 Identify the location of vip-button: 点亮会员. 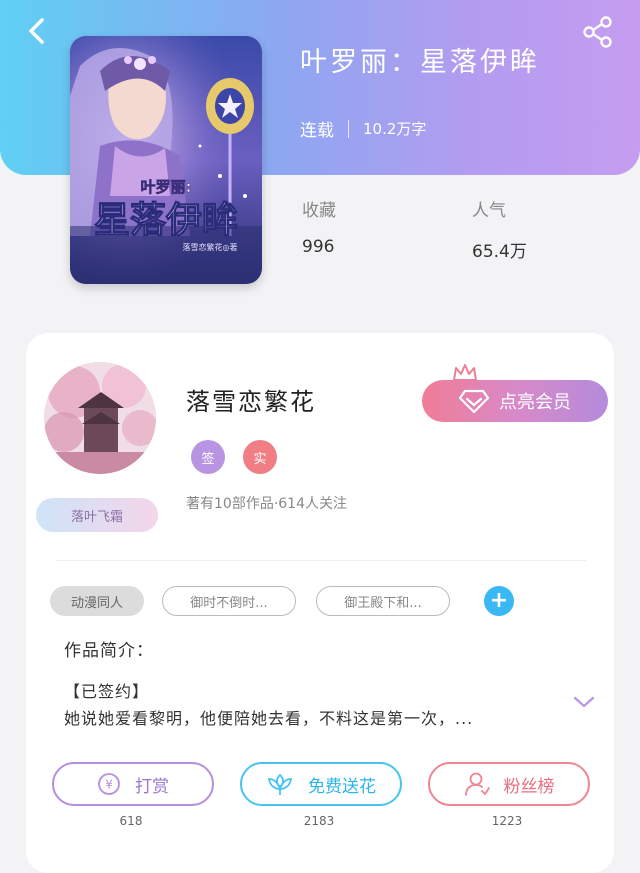
(515, 401).